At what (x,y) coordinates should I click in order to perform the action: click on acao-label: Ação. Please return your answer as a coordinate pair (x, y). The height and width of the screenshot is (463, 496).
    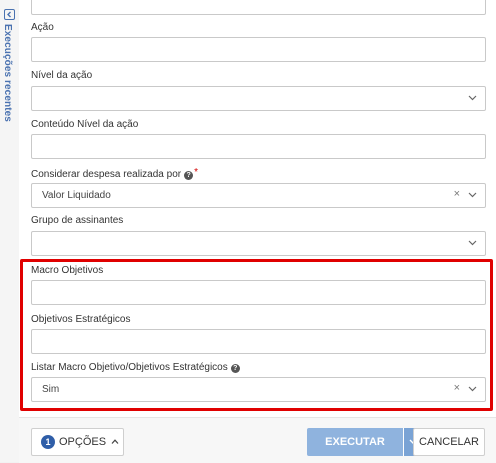
    Looking at the image, I should click on (42, 27).